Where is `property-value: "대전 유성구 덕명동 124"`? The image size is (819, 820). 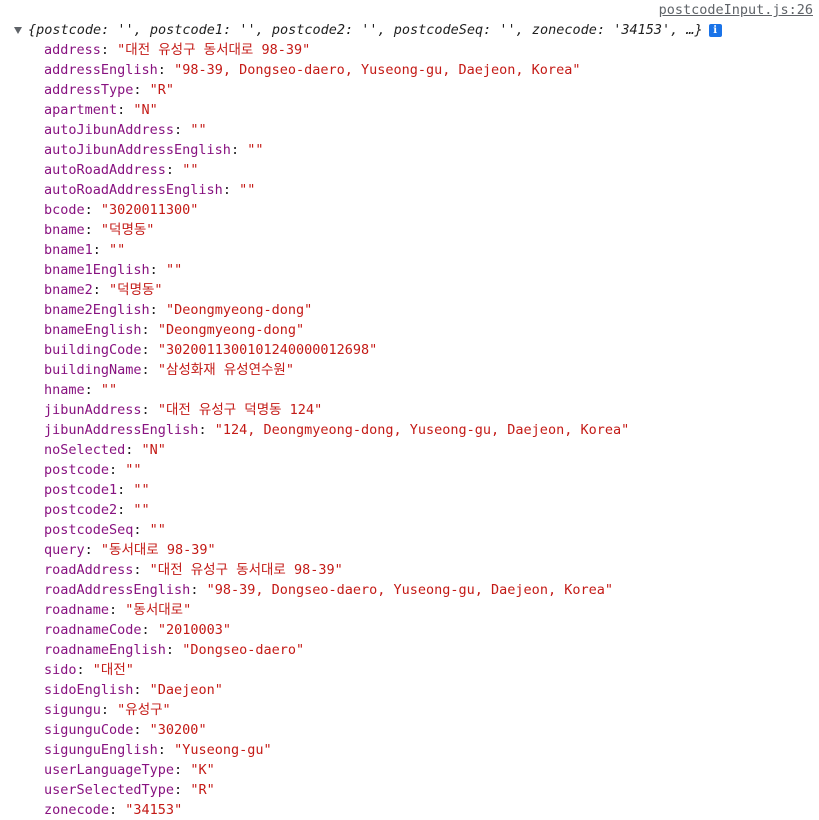 property-value: "대전 유성구 덕명동 124" is located at coordinates (240, 410).